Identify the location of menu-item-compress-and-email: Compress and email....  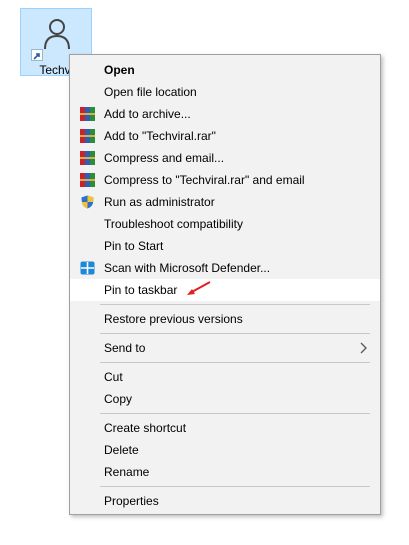
(225, 158).